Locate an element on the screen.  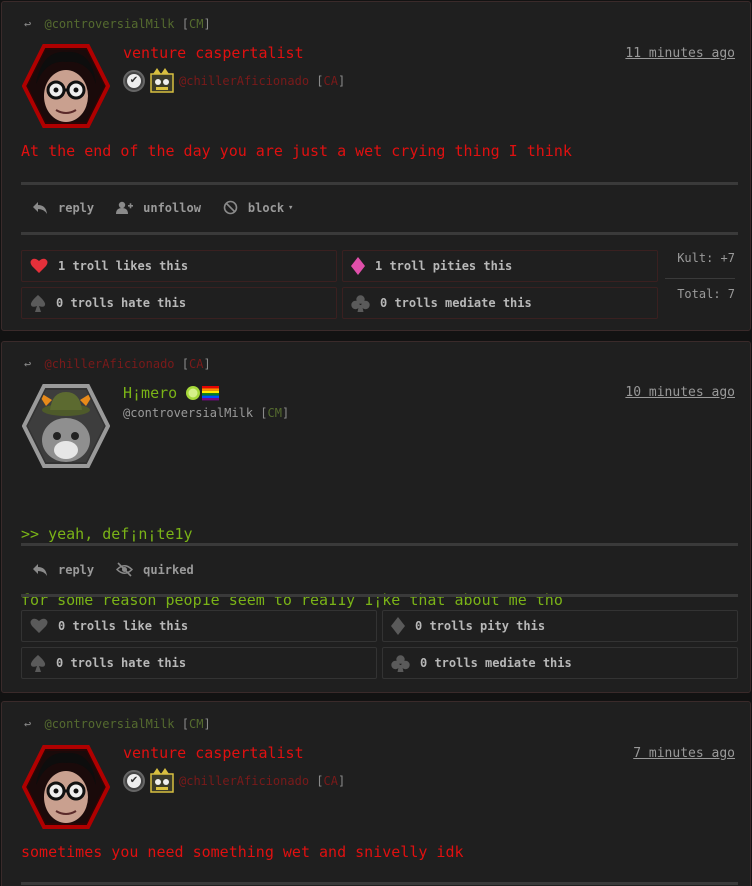
author-subline: @controversialMilk [CM] is located at coordinates (206, 413).